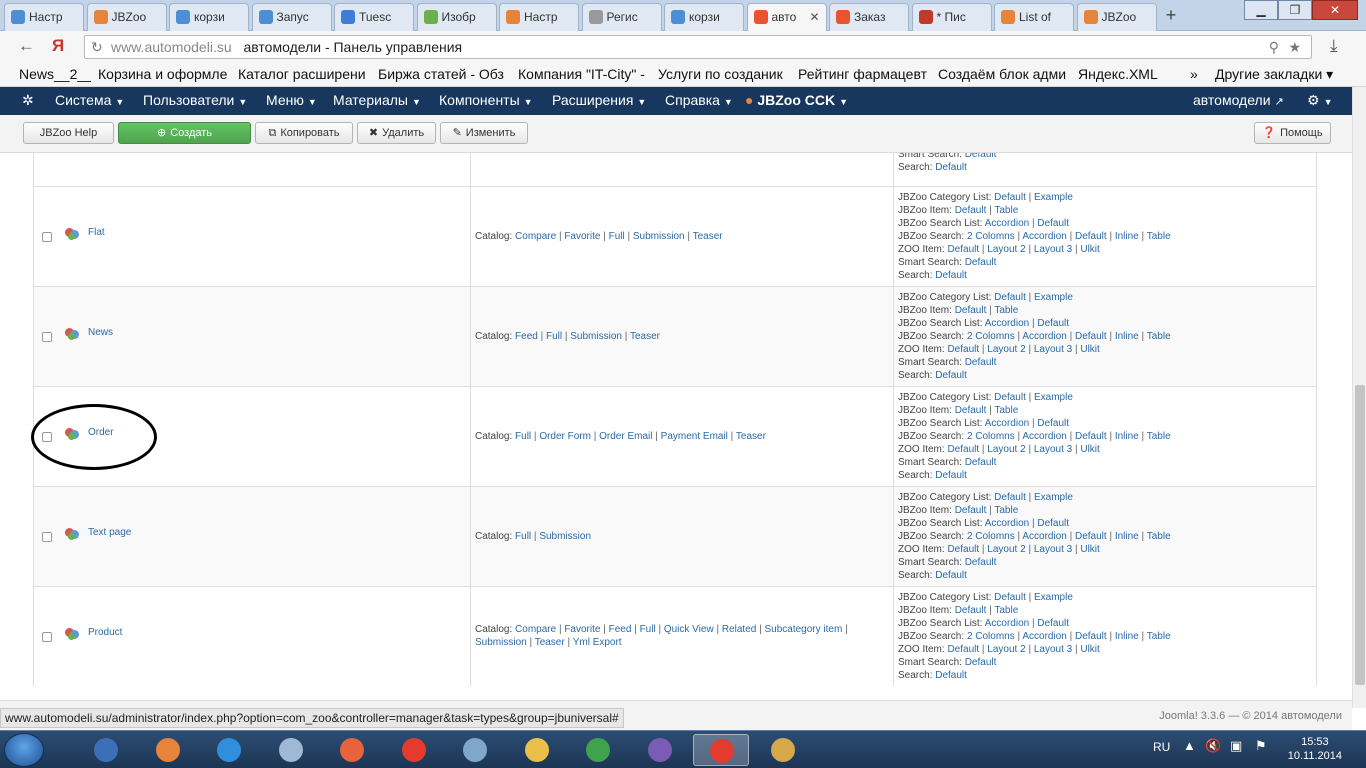 The height and width of the screenshot is (768, 1366). I want to click on tray-arrow-icon: ▲, so click(1189, 745).